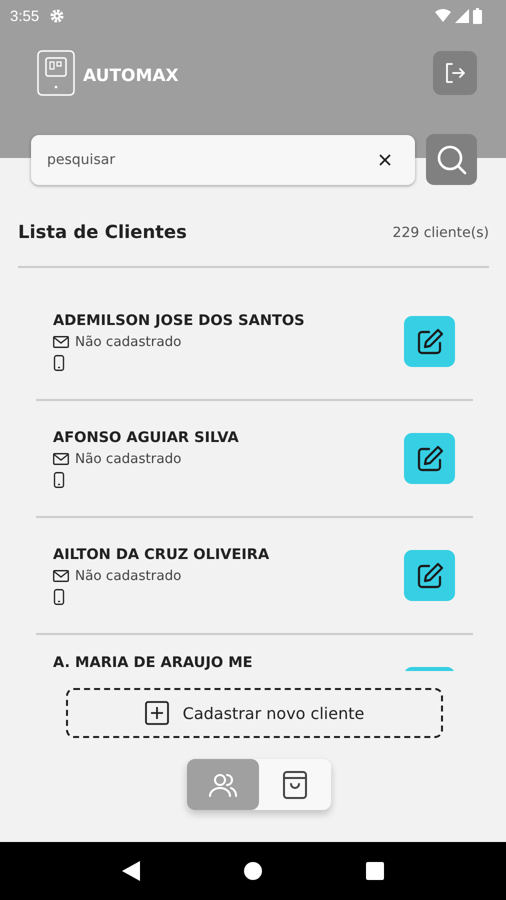  What do you see at coordinates (161, 554) in the screenshot?
I see `client-name: AILTON DA CRUZ OLIVEIRA` at bounding box center [161, 554].